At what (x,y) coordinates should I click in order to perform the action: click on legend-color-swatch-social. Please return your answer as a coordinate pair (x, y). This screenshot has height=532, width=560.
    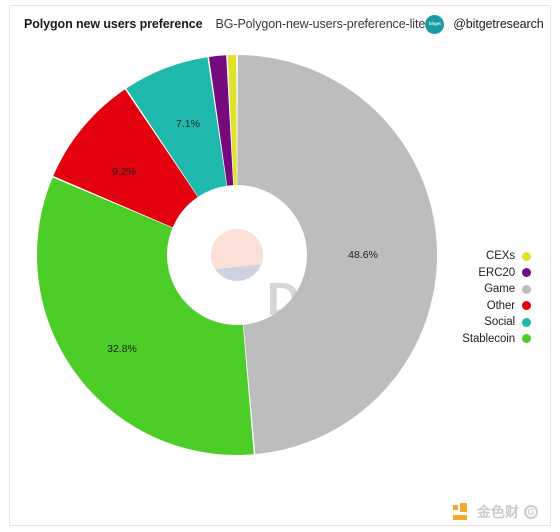
    Looking at the image, I should click on (526, 322).